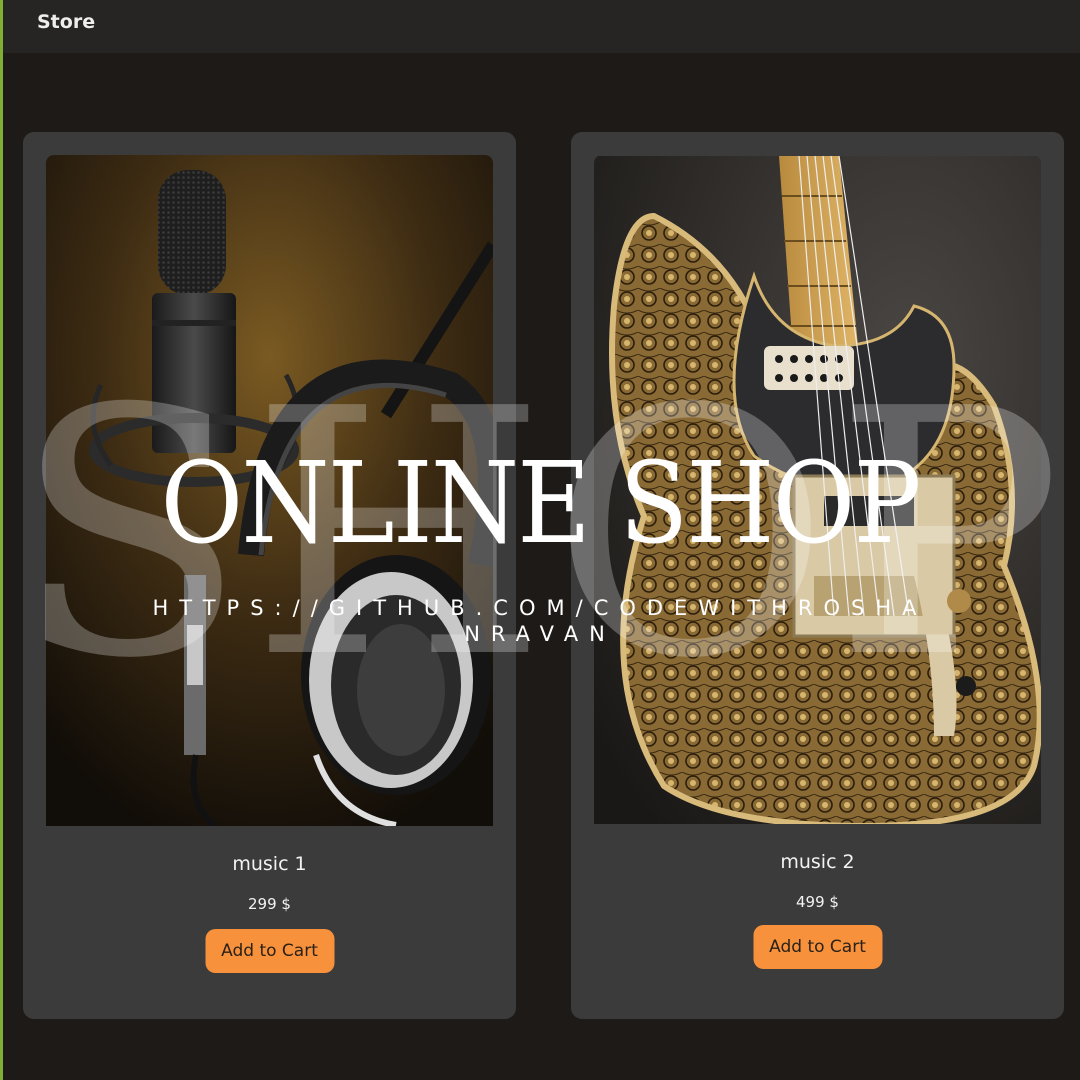 The width and height of the screenshot is (1080, 1080). Describe the element at coordinates (817, 862) in the screenshot. I see `product-title: music 2` at that location.